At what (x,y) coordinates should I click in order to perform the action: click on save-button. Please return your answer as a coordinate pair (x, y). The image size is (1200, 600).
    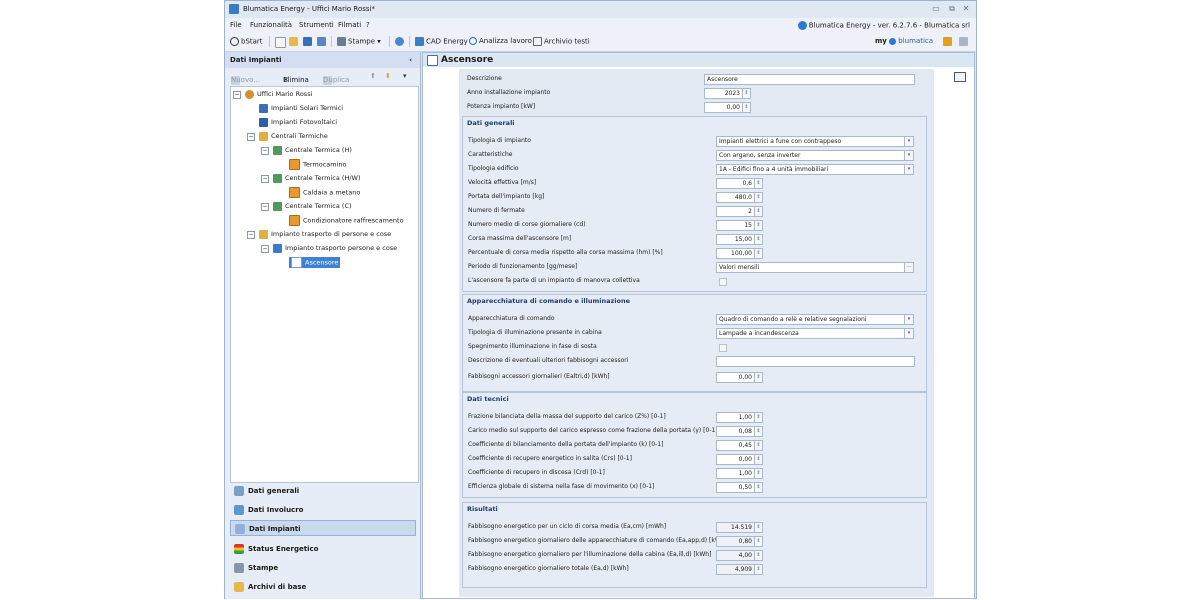
    Looking at the image, I should click on (308, 41).